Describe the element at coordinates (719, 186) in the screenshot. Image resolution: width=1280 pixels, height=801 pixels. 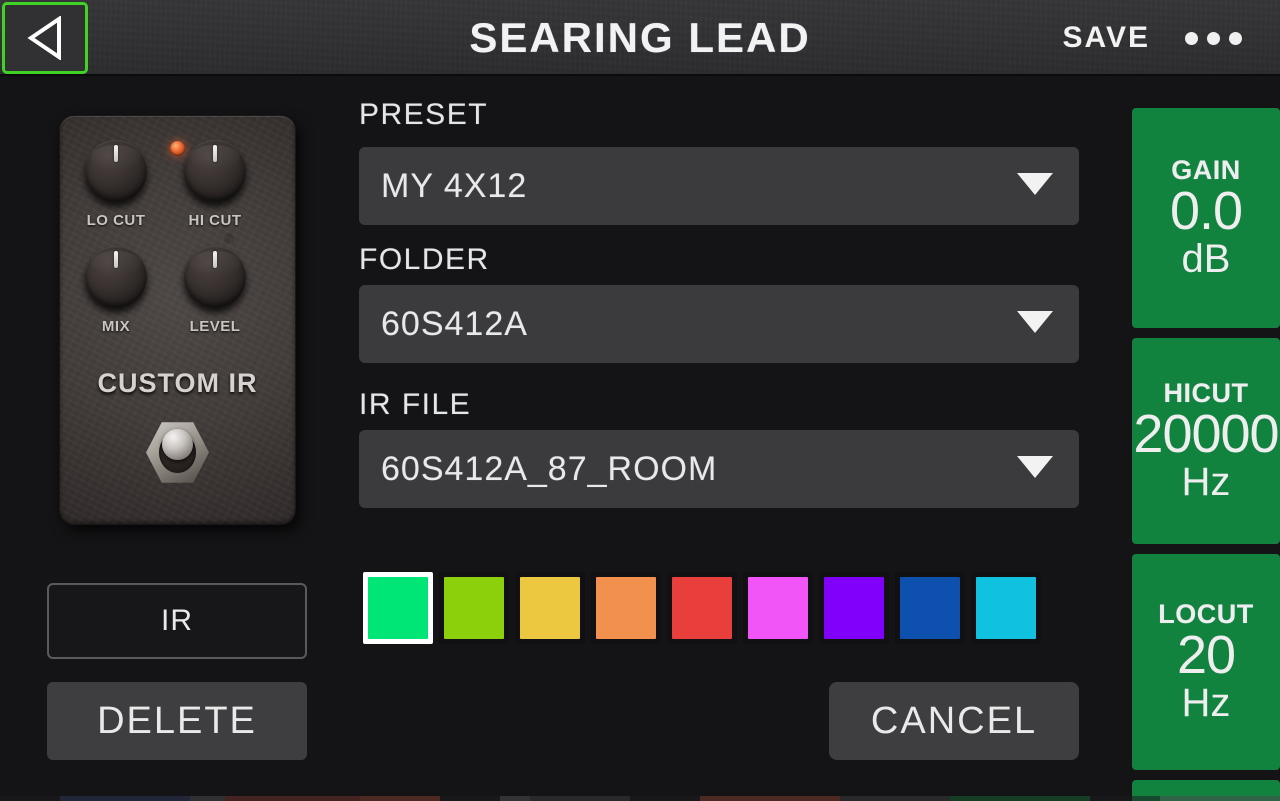
I see `preset-dropdown: MY 4X12` at that location.